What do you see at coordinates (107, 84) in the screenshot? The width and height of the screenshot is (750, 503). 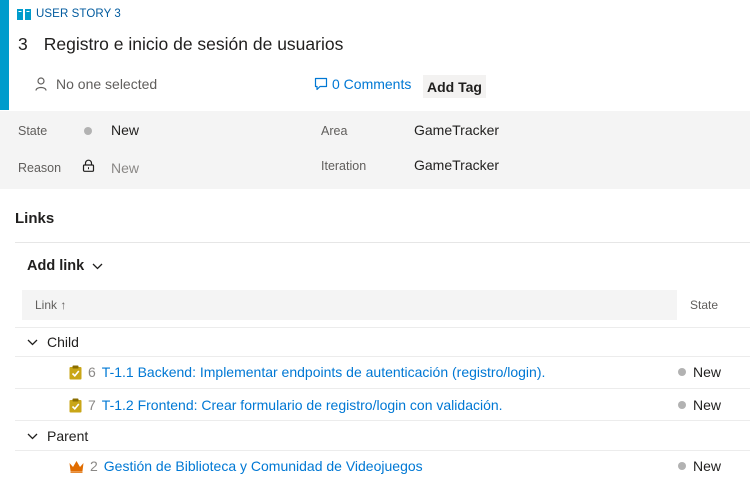 I see `assigned-to-value: No one selected` at bounding box center [107, 84].